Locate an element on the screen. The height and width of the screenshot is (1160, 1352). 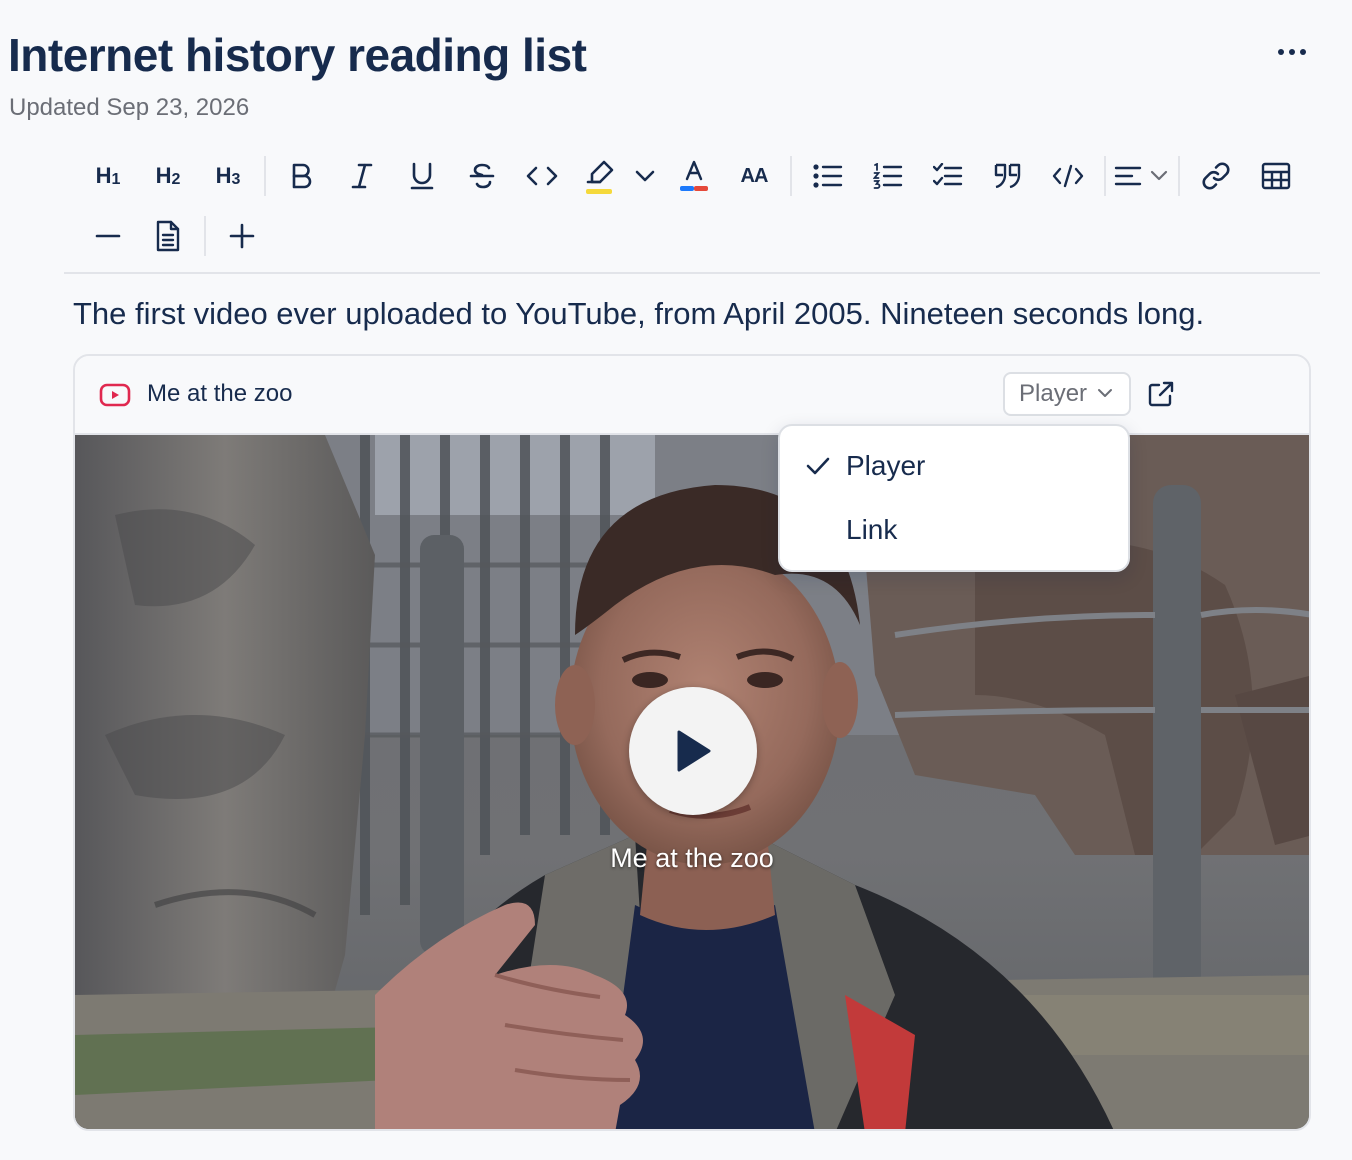
page-title: Internet history reading list is located at coordinates (297, 55).